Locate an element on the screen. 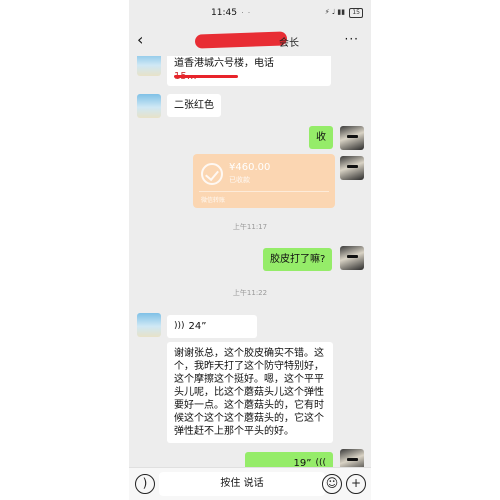  chat-title: 会长 is located at coordinates (249, 40).